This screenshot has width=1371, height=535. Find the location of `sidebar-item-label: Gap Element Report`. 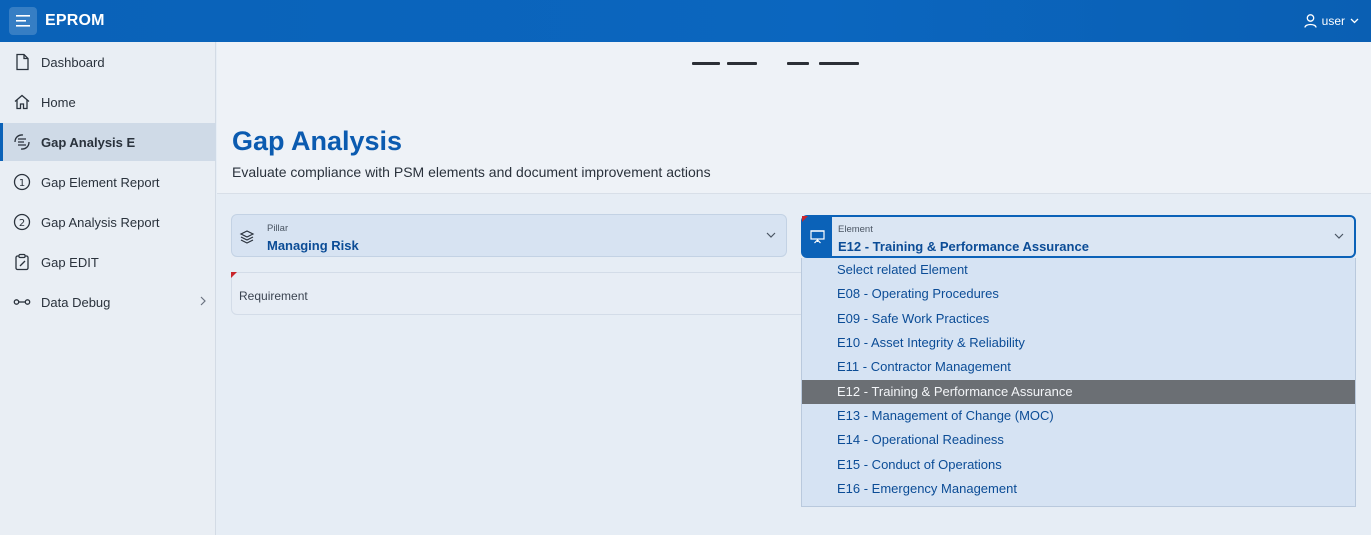

sidebar-item-label: Gap Element Report is located at coordinates (100, 182).